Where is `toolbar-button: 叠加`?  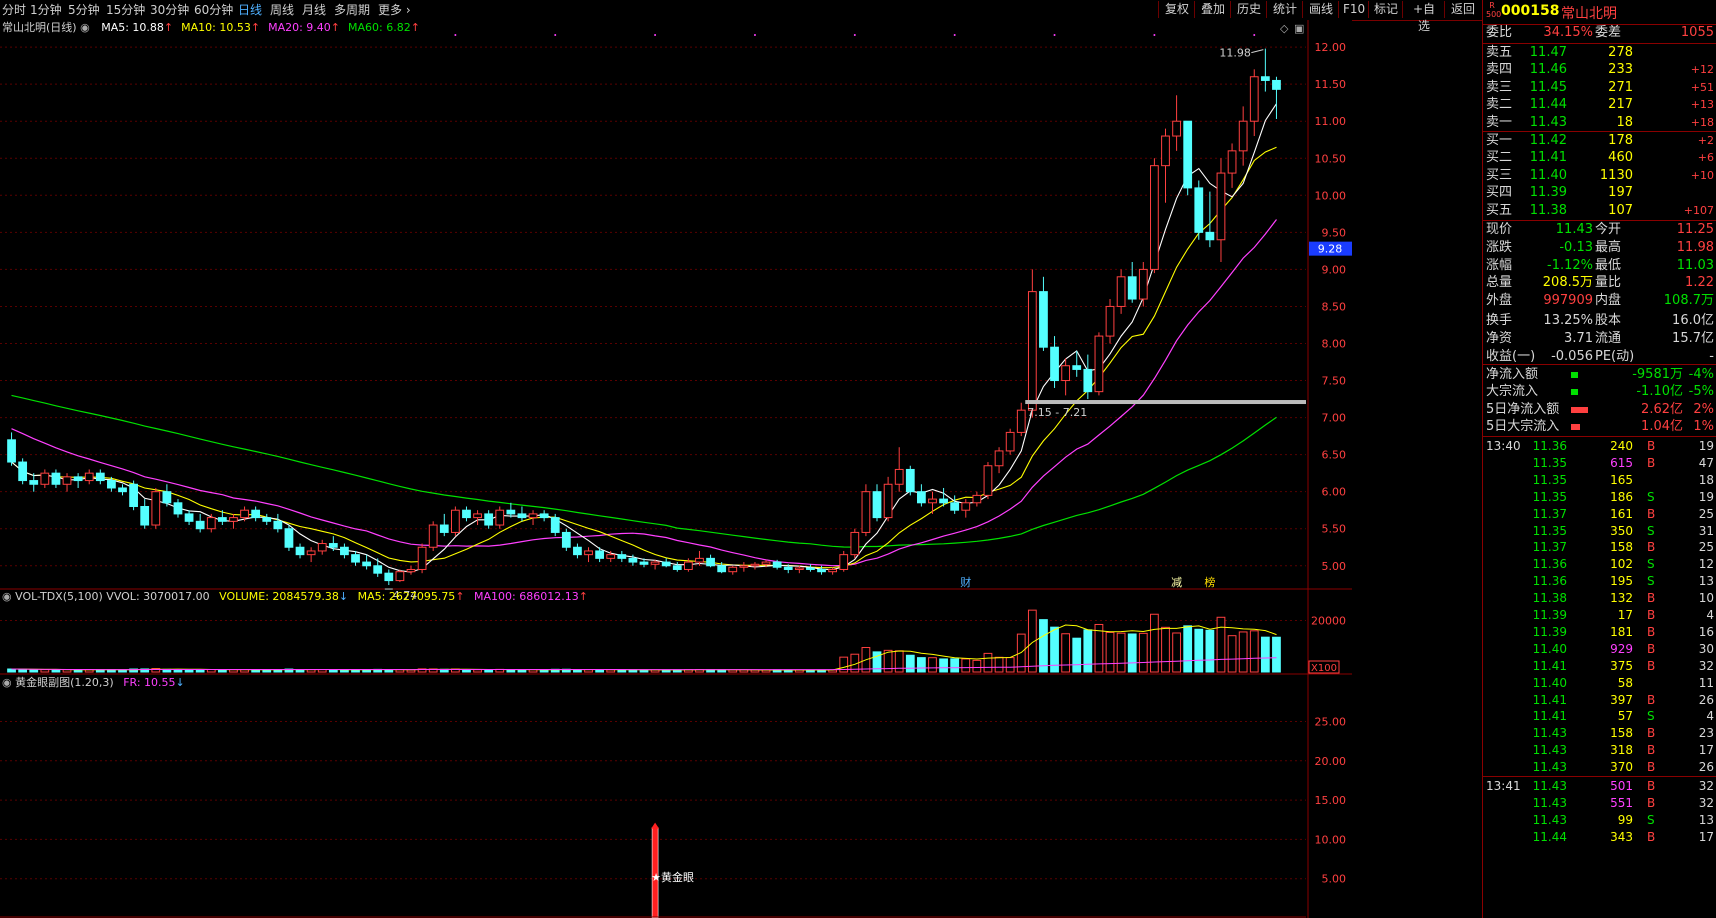 toolbar-button: 叠加 is located at coordinates (1212, 9).